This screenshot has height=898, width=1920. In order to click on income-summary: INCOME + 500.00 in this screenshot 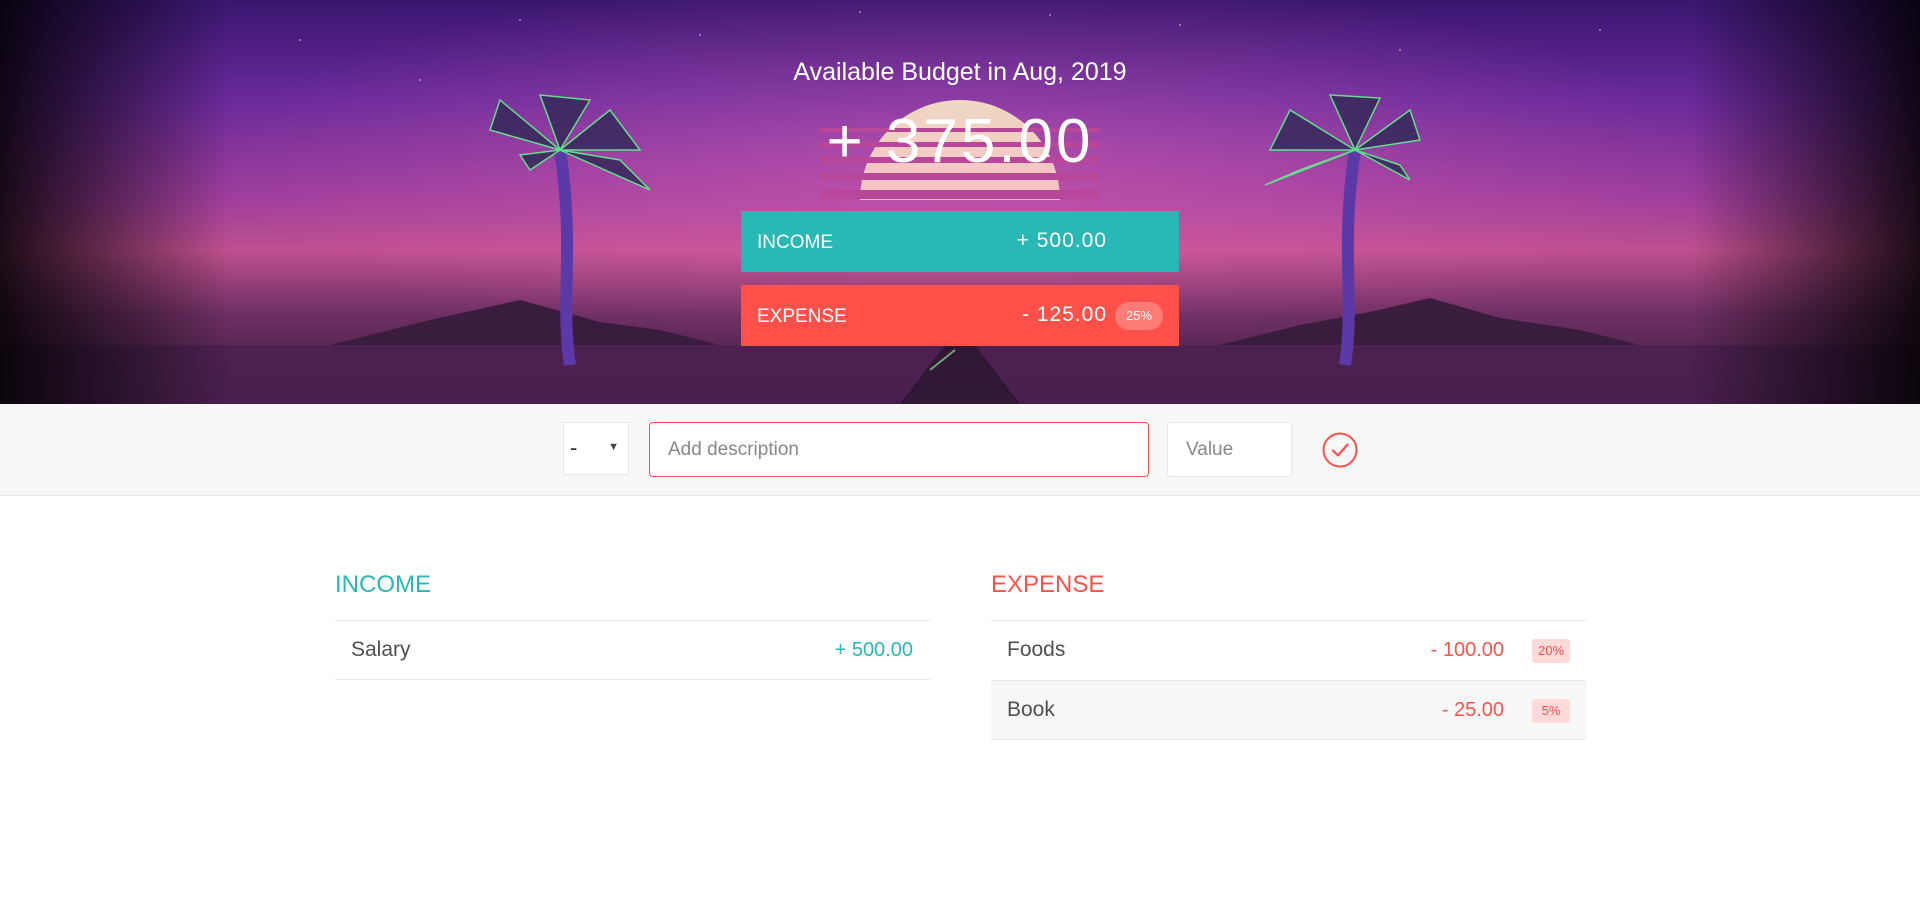, I will do `click(960, 241)`.